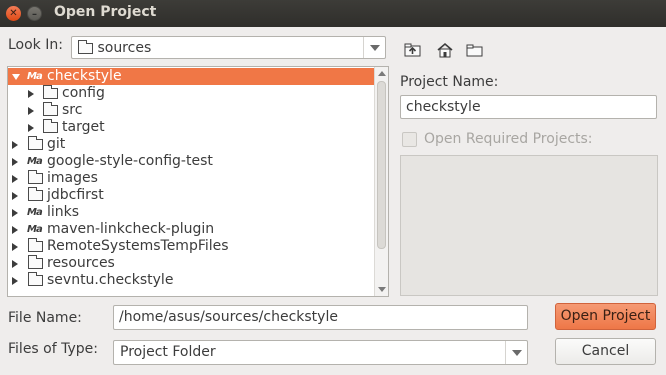 The height and width of the screenshot is (375, 666). Describe the element at coordinates (45, 318) in the screenshot. I see `file-name-label: File Name:` at that location.